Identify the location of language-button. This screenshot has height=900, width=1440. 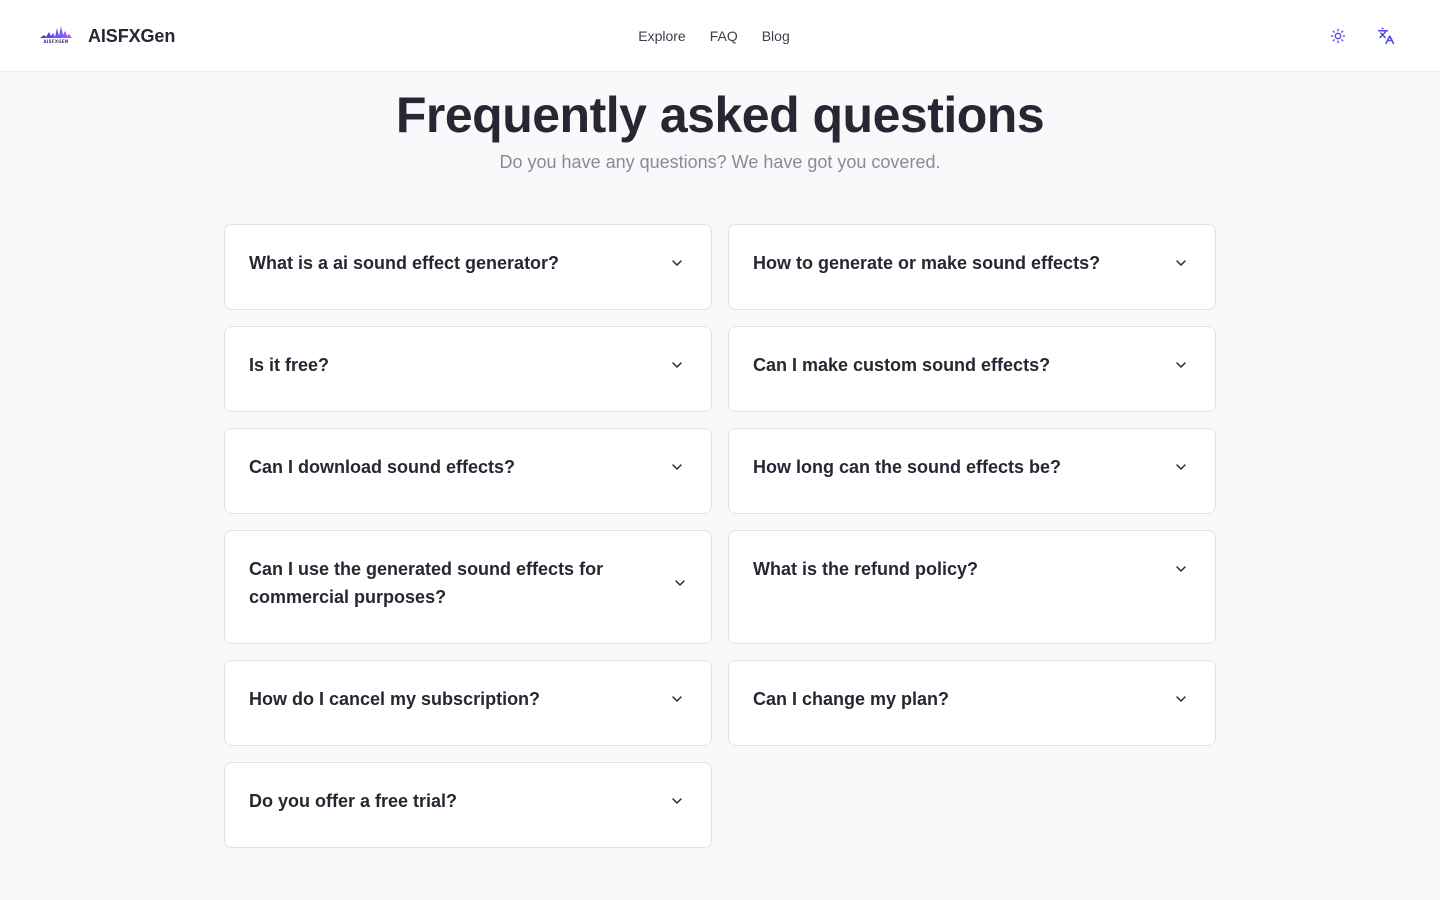
(1386, 36).